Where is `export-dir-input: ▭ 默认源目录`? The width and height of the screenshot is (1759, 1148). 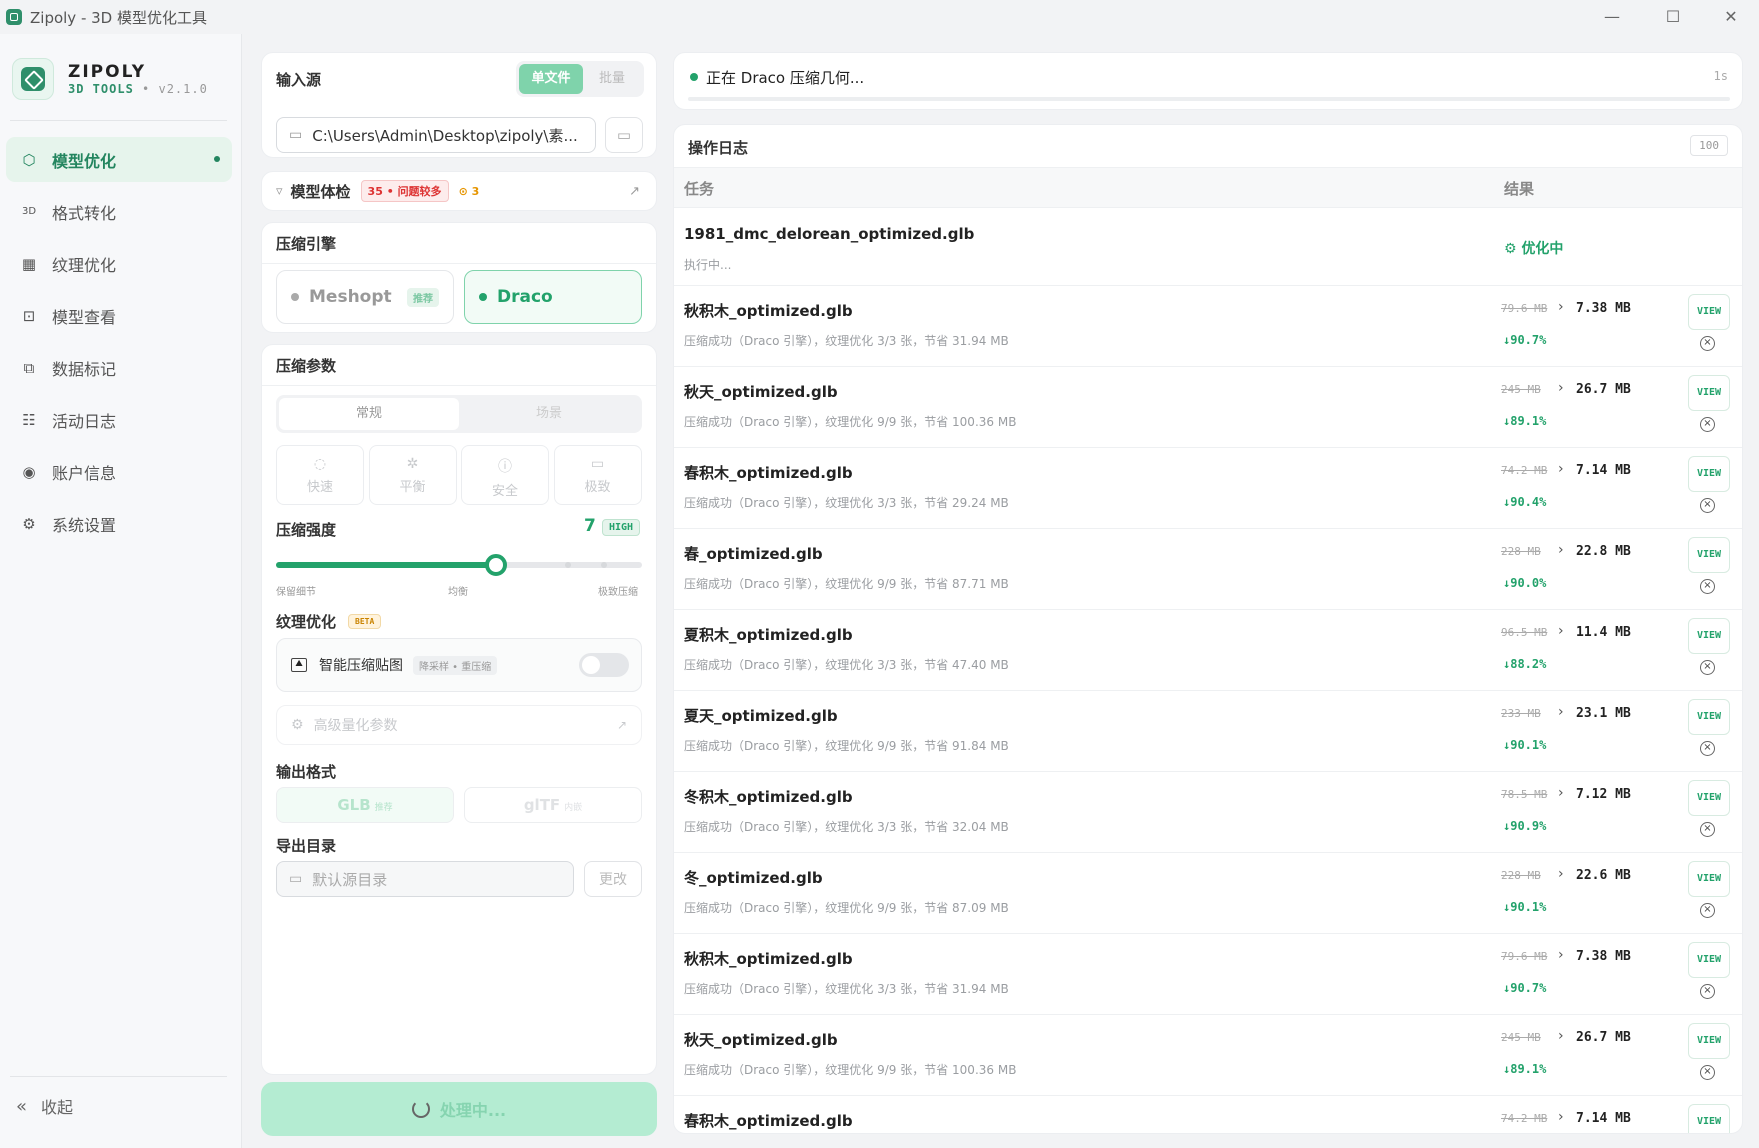 export-dir-input: ▭ 默认源目录 is located at coordinates (425, 879).